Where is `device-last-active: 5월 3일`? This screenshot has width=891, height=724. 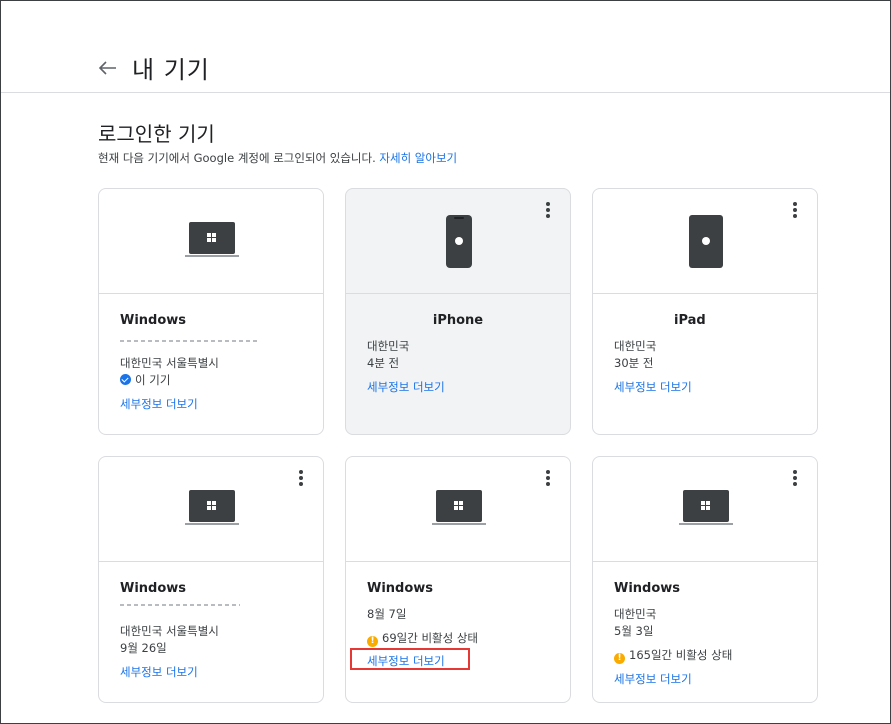 device-last-active: 5월 3일 is located at coordinates (634, 631).